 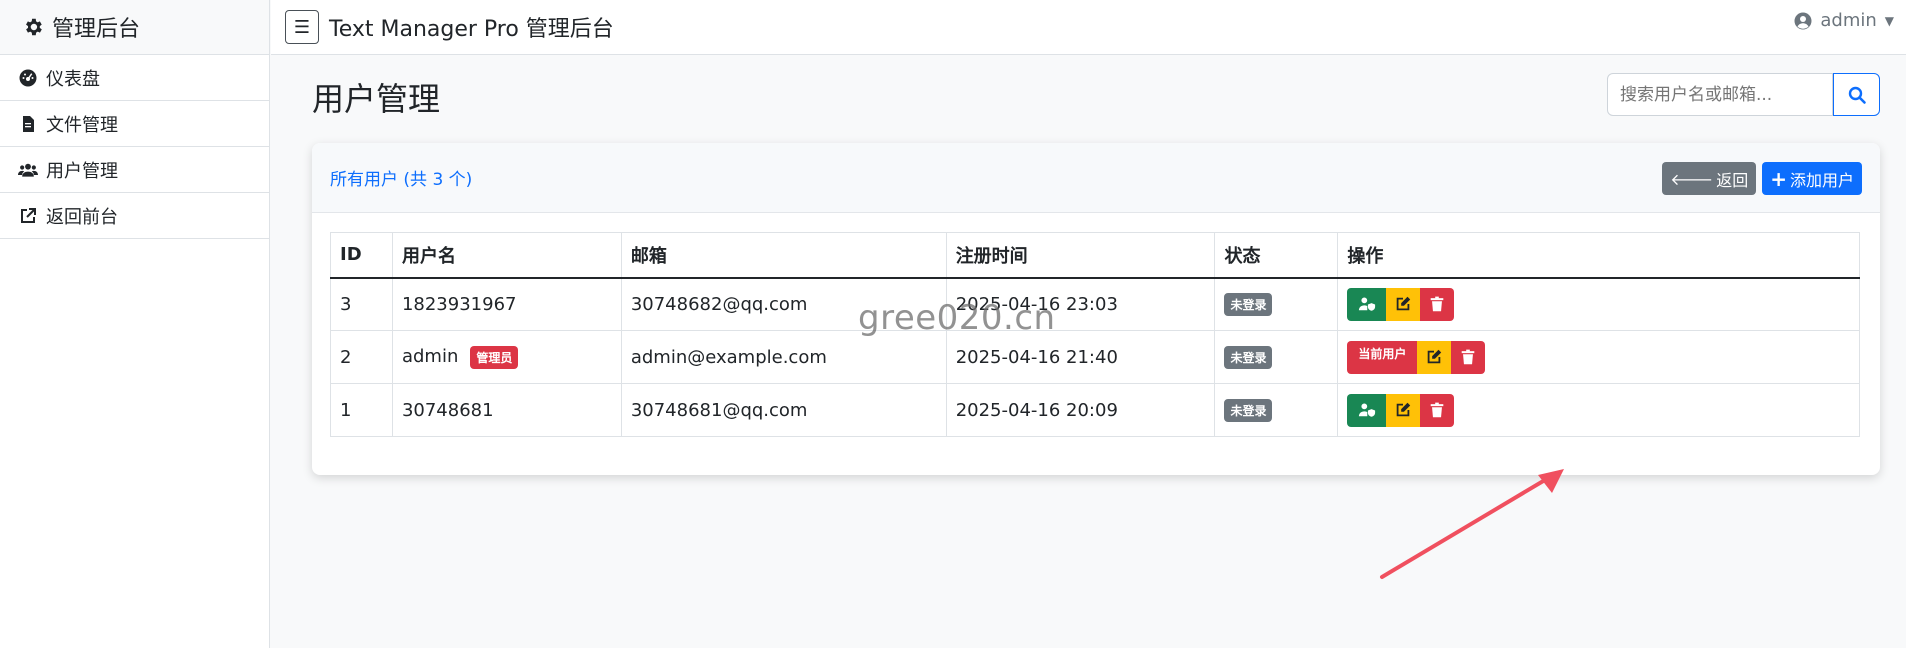 I want to click on sidebar-item-label: 仪表盘, so click(x=73, y=79).